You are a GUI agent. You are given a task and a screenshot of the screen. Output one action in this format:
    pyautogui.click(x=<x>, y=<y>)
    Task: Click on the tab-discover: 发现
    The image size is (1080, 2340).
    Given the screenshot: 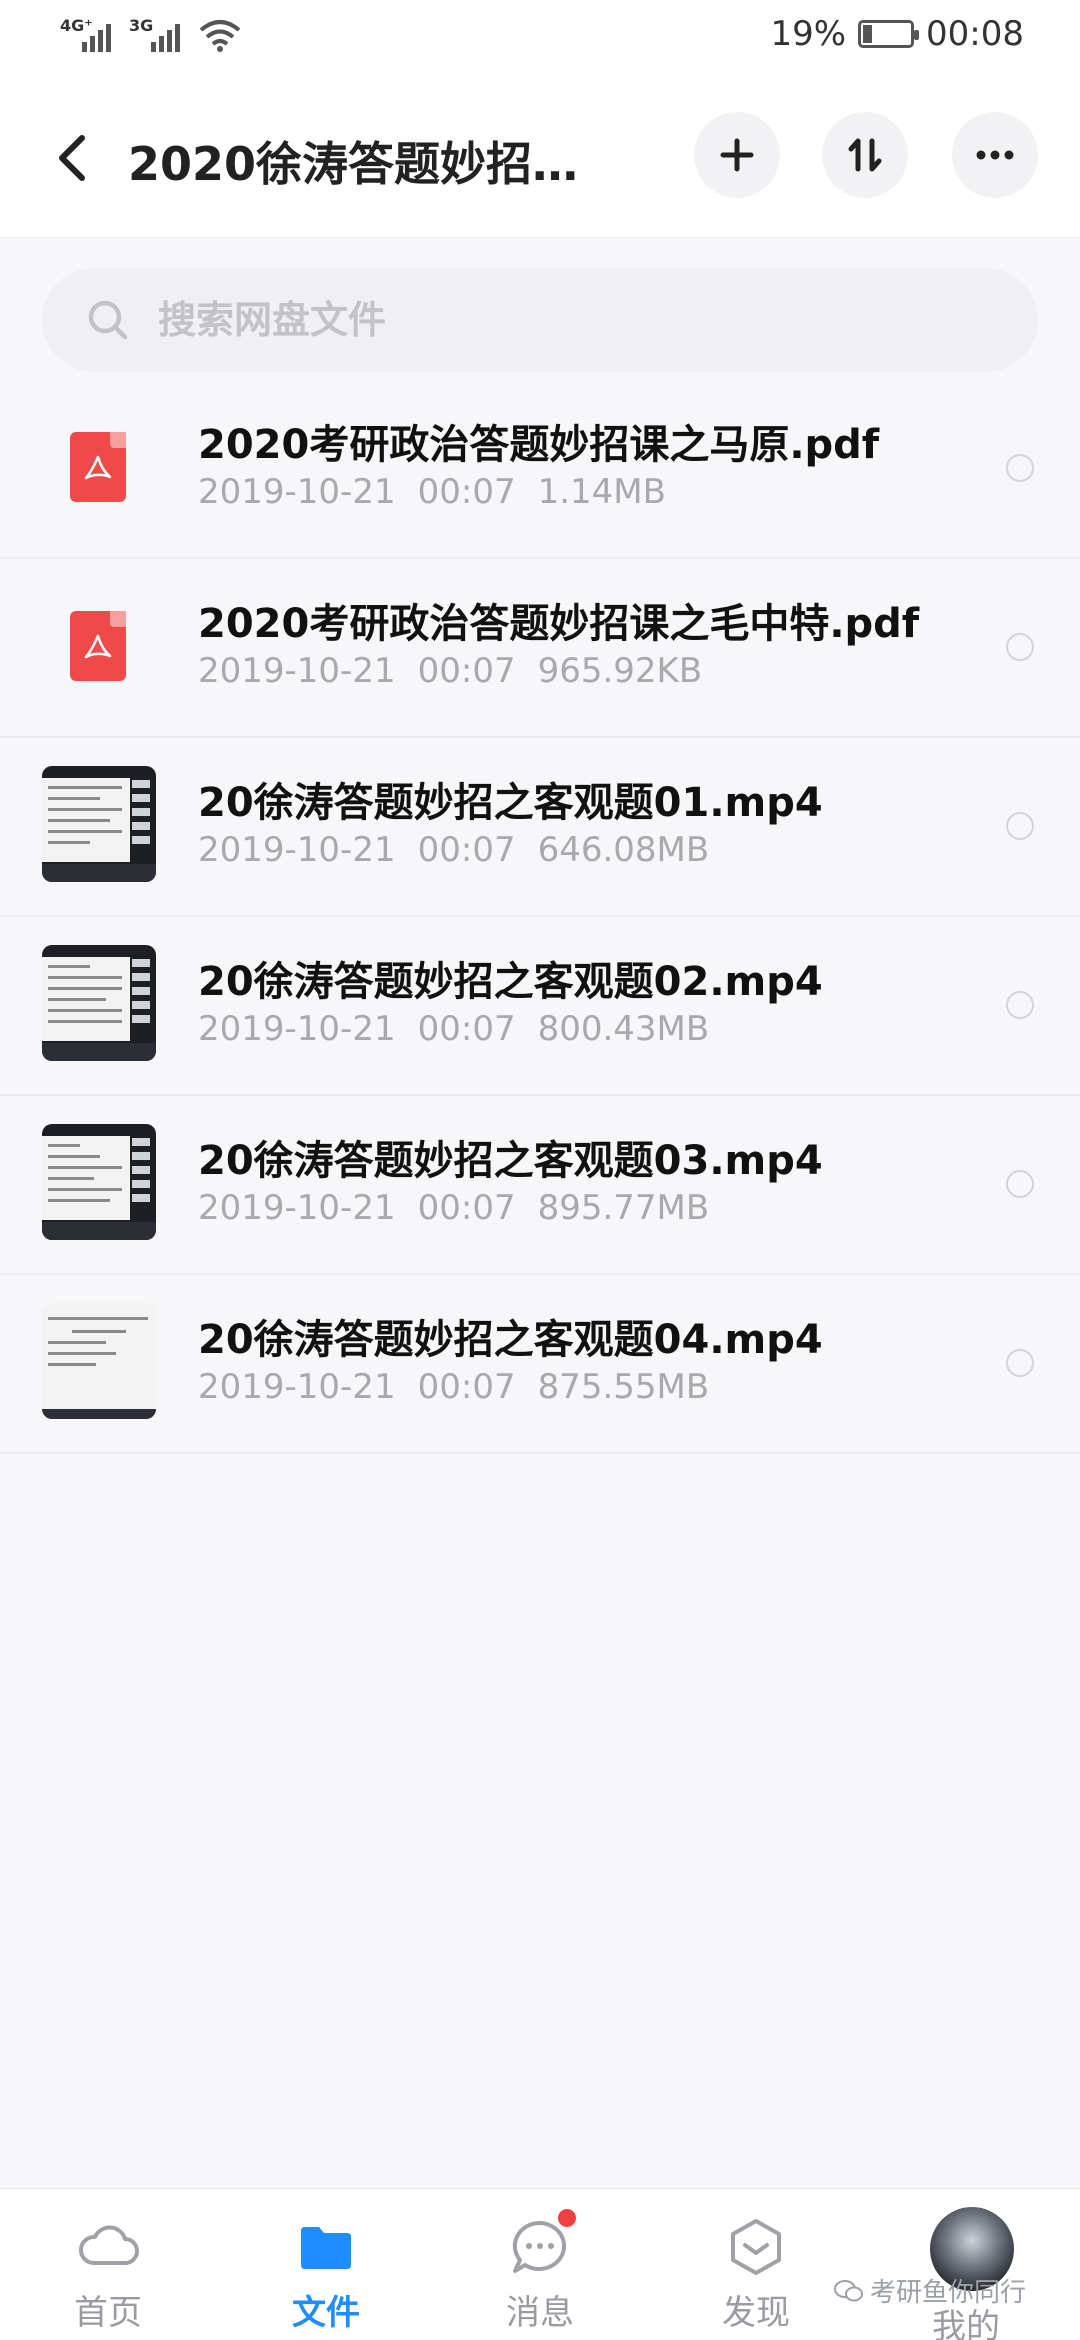 What is the action you would take?
    pyautogui.click(x=756, y=2274)
    